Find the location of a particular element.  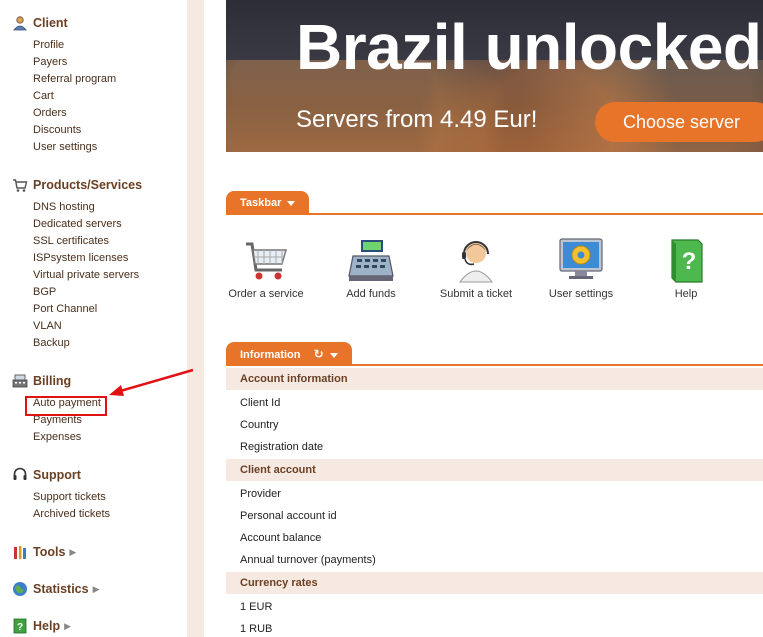

sidebar-title-client: Client is located at coordinates (50, 23).